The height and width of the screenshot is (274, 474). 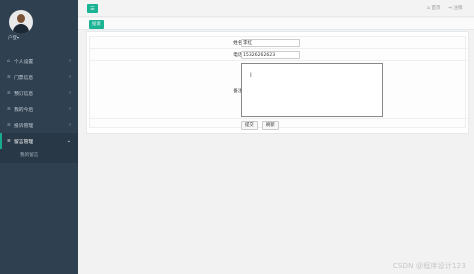 I want to click on hamburger-icon: ☰, so click(x=92, y=8).